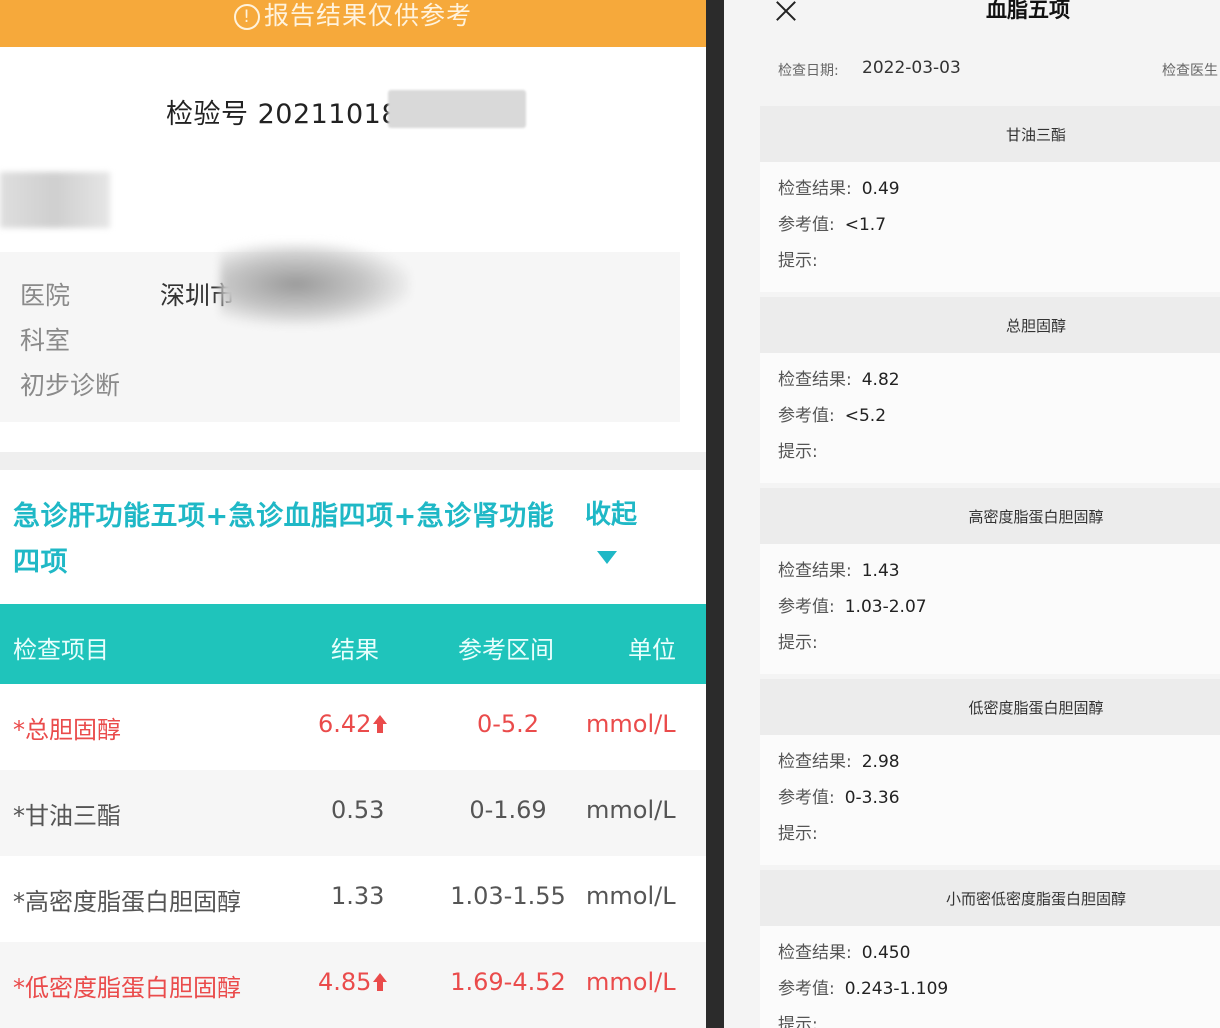  Describe the element at coordinates (70, 385) in the screenshot. I see `diagnosis-label: 初步诊断` at that location.